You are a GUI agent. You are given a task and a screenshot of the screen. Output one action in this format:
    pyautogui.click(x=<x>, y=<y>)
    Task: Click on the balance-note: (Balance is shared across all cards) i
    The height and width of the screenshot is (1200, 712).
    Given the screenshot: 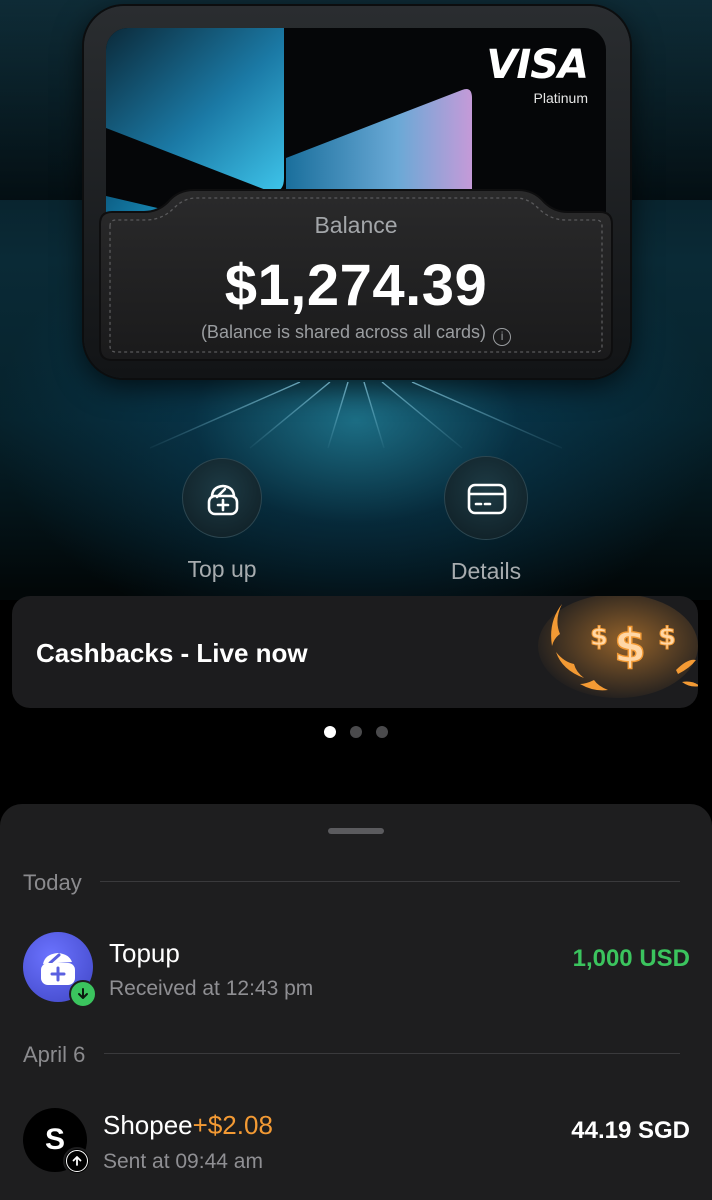 What is the action you would take?
    pyautogui.click(x=356, y=334)
    